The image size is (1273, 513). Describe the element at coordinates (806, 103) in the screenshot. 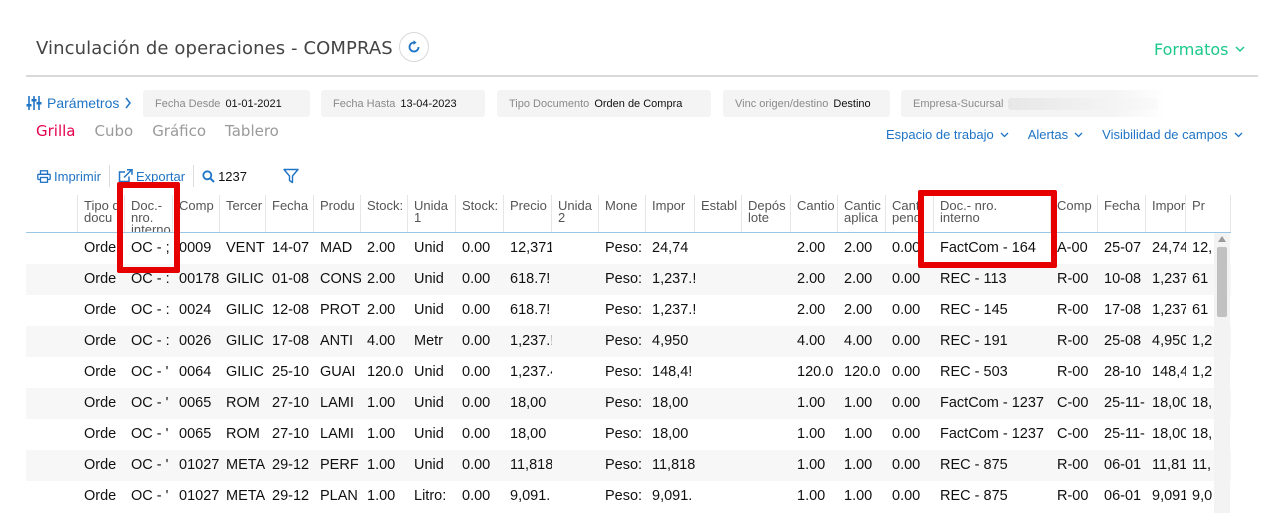

I see `filter-vinc-origen-destino: Vinc origen/destino Destino` at that location.